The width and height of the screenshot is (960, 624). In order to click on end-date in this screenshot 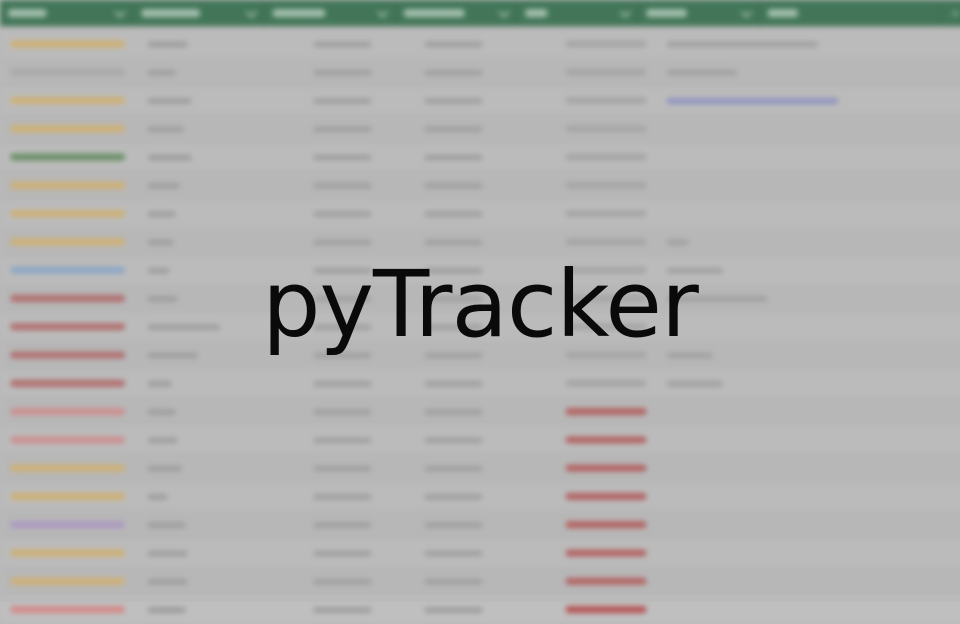, I will do `click(453, 610)`.